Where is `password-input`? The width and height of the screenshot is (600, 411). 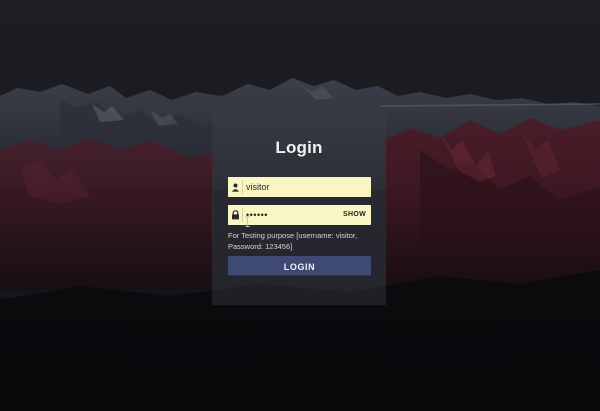
password-input is located at coordinates (291, 215).